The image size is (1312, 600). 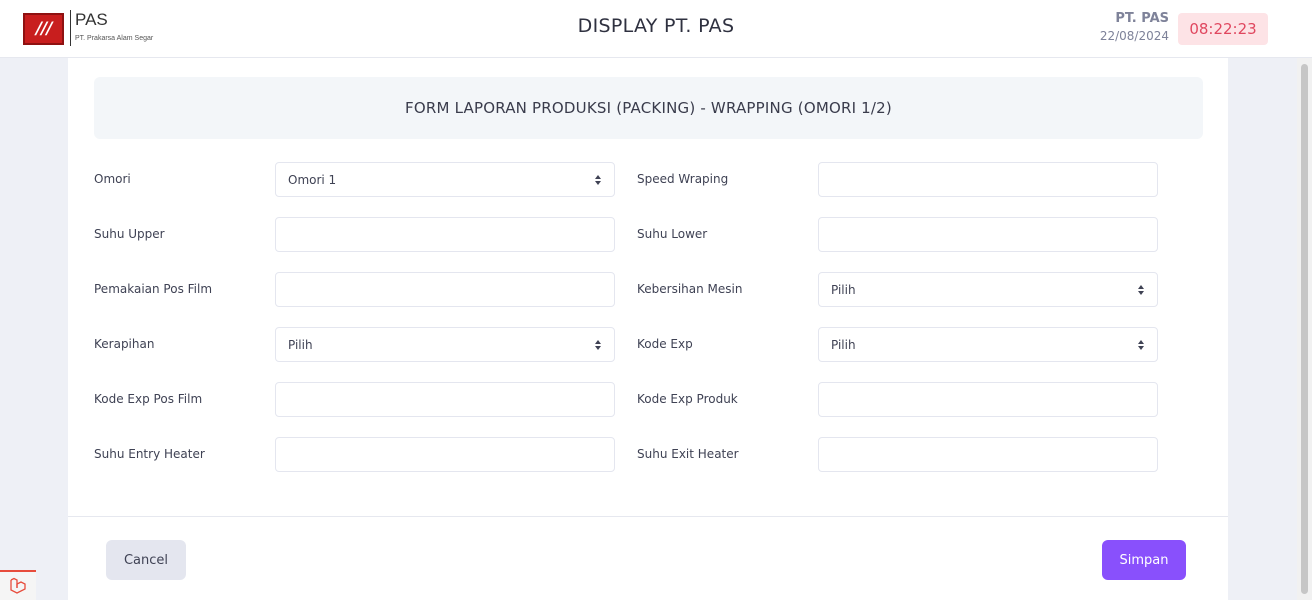 What do you see at coordinates (988, 454) in the screenshot?
I see `suhu-exit-heater-input` at bounding box center [988, 454].